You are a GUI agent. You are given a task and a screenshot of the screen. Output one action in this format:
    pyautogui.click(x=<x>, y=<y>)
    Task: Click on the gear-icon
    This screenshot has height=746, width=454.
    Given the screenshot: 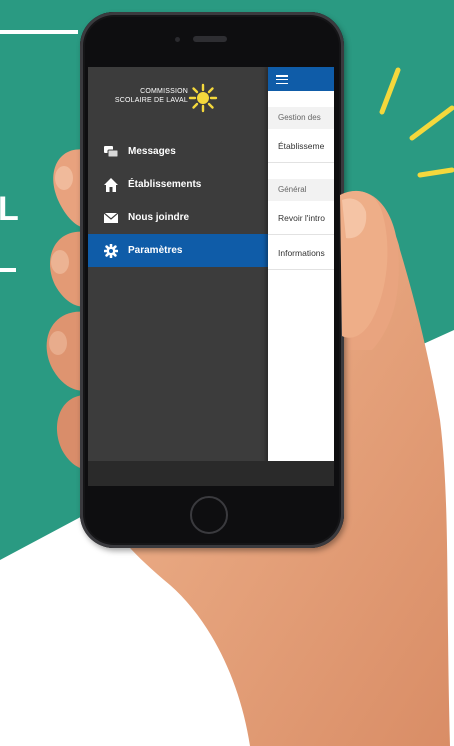 What is the action you would take?
    pyautogui.click(x=111, y=251)
    